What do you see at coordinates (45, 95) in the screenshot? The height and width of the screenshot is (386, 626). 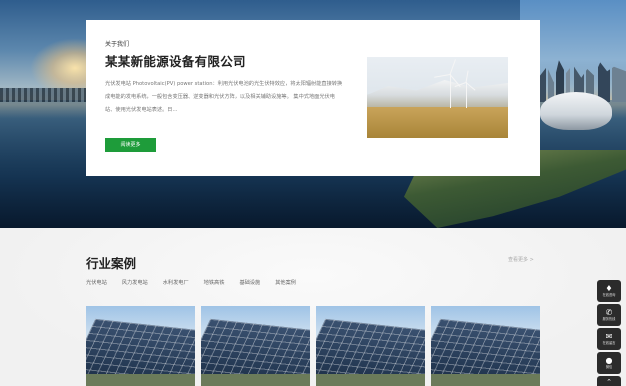 I see `pier-image` at bounding box center [45, 95].